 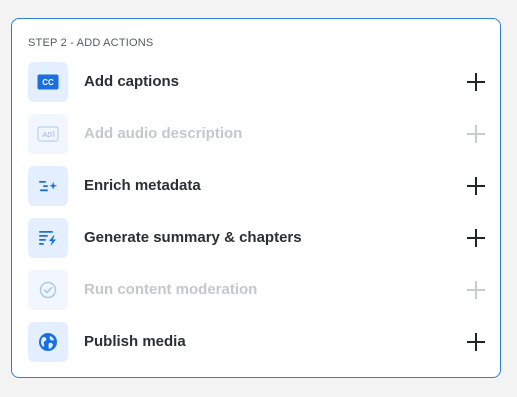 What do you see at coordinates (257, 134) in the screenshot?
I see `action-add-audio-description: AD Add audio description` at bounding box center [257, 134].